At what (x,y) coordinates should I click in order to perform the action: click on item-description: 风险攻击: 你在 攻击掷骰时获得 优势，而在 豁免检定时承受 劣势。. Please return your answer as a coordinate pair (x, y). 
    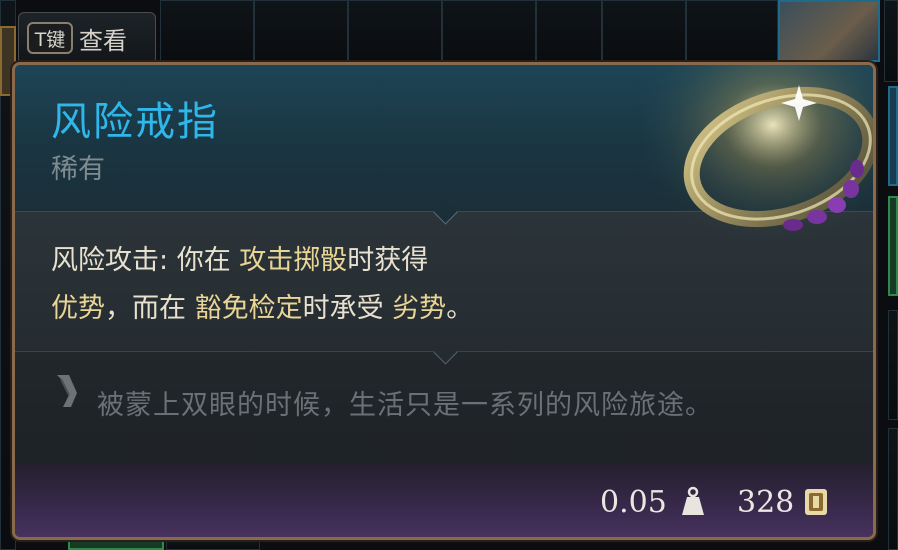
    Looking at the image, I should click on (262, 285).